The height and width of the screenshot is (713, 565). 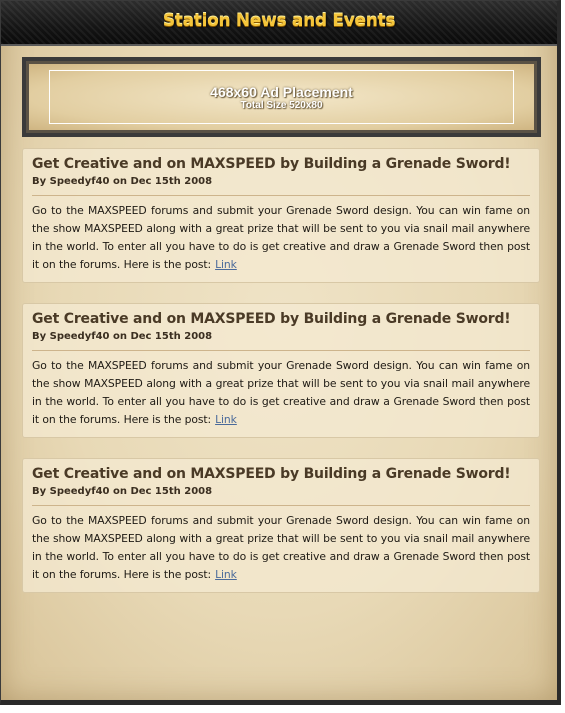 I want to click on ad-frame: 468x60 Ad Placement Total Size 520x80, so click(x=281, y=97).